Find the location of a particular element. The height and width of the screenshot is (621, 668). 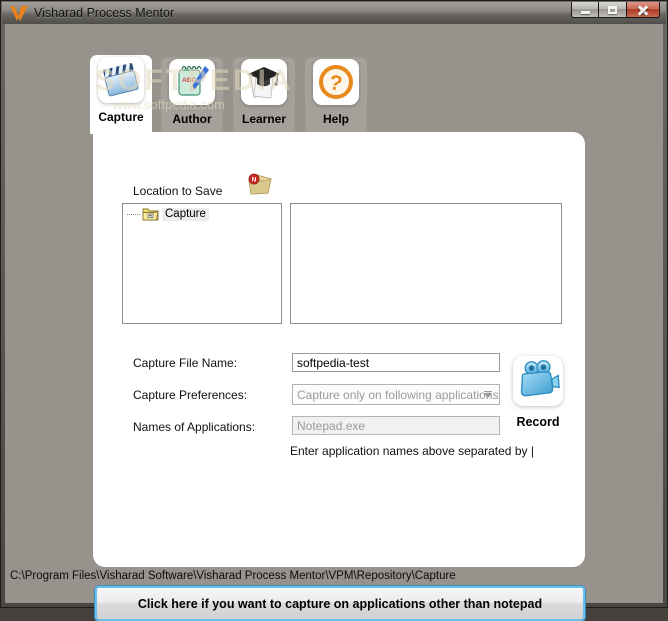

preferences-dropdown: Capture only on following applications is located at coordinates (396, 394).